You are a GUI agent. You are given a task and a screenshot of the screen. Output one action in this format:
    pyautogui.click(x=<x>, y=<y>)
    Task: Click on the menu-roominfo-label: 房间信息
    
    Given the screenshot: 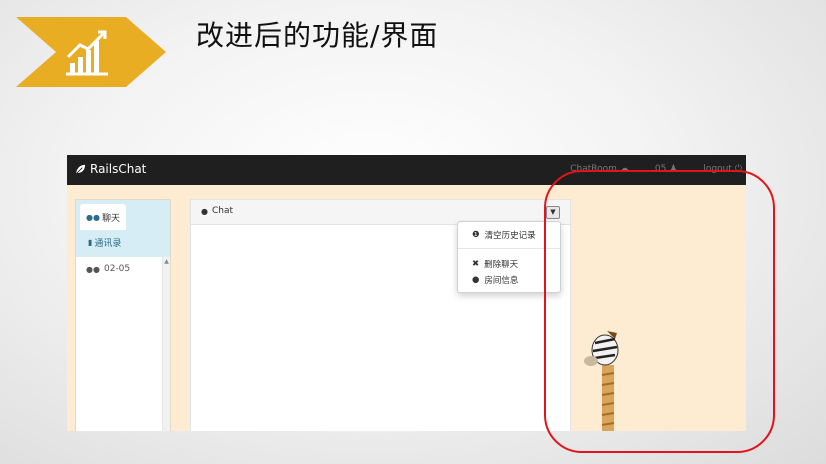 What is the action you would take?
    pyautogui.click(x=501, y=281)
    